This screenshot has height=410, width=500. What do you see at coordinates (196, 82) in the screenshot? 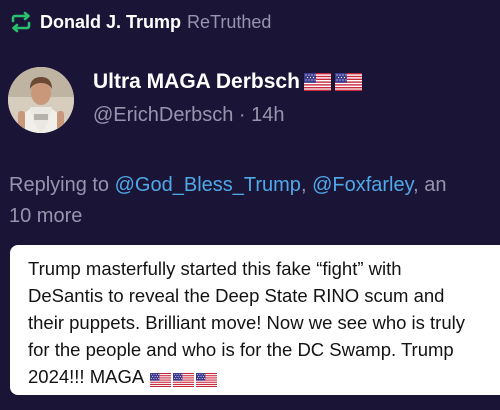
I see `author-display-name: Ultra MAGA Derbsch` at bounding box center [196, 82].